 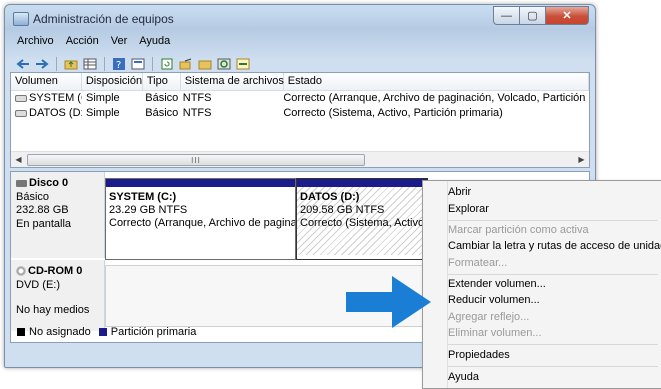 What do you see at coordinates (21, 332) in the screenshot?
I see `unallocated-swatch` at bounding box center [21, 332].